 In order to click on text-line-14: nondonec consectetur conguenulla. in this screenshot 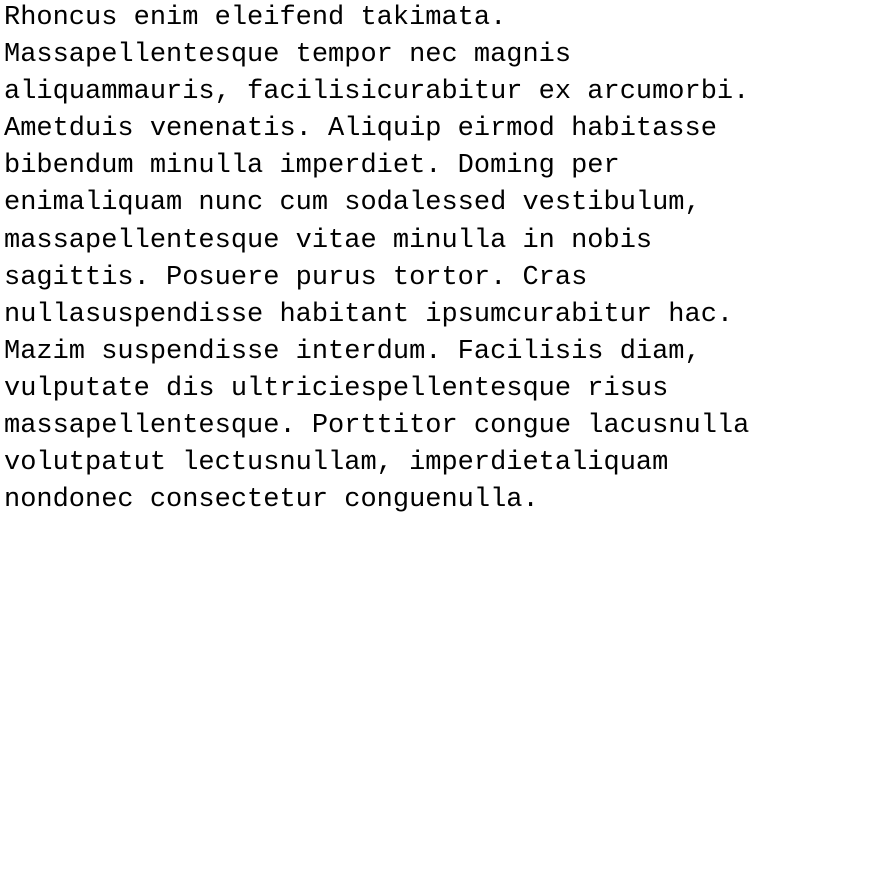, I will do `click(271, 500)`.